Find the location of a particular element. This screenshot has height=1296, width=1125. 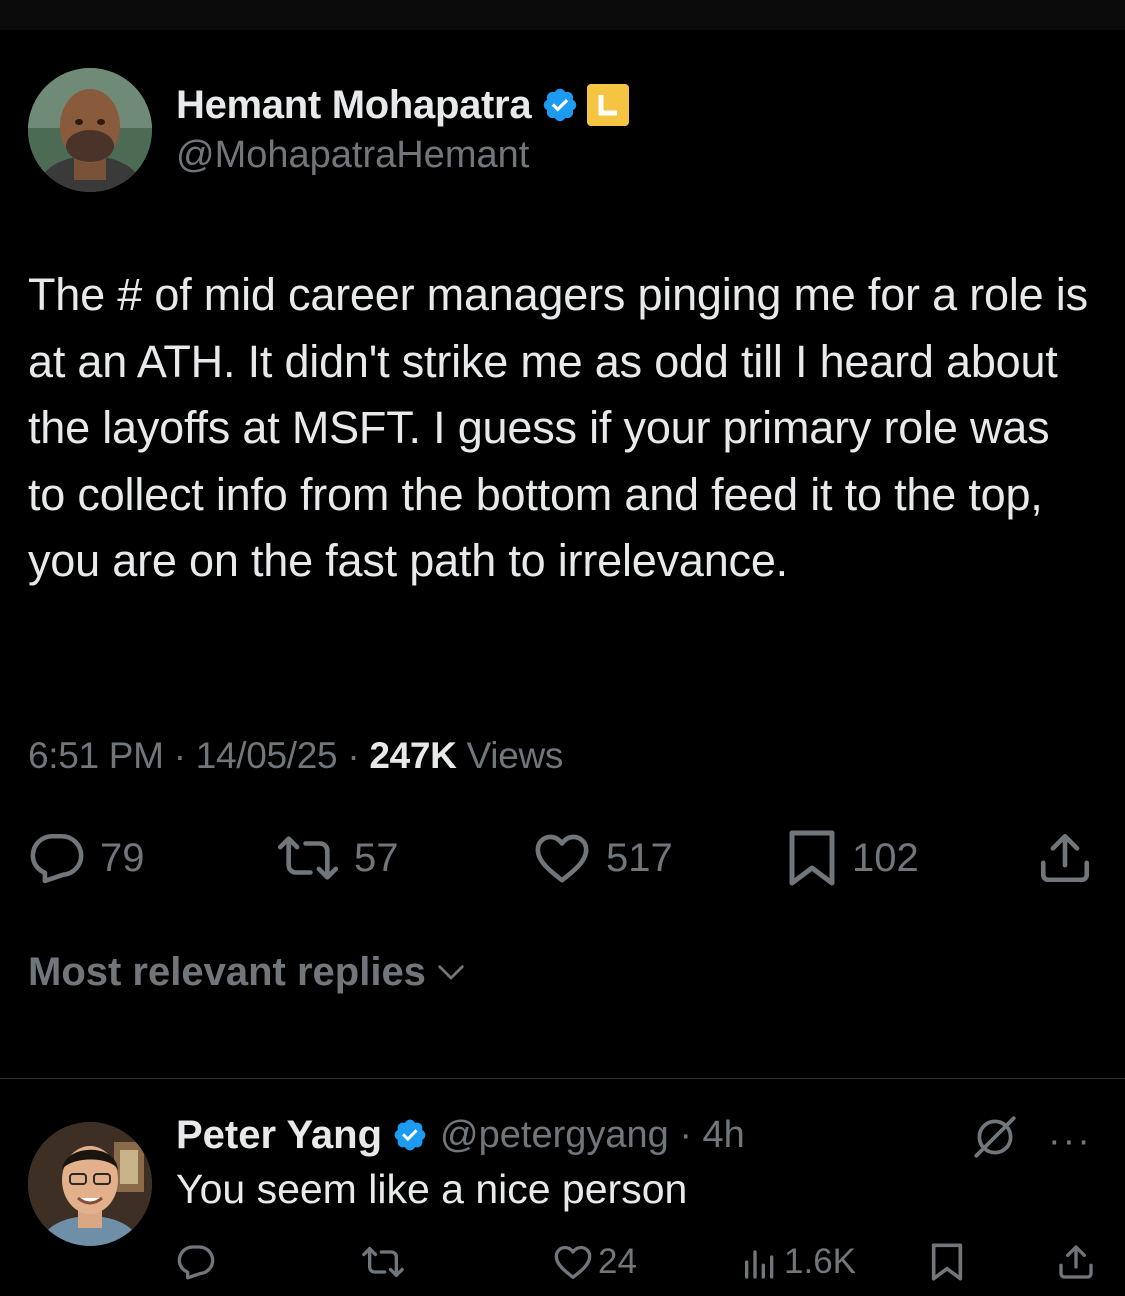

reply-views-count: 1.6K is located at coordinates (820, 1261).